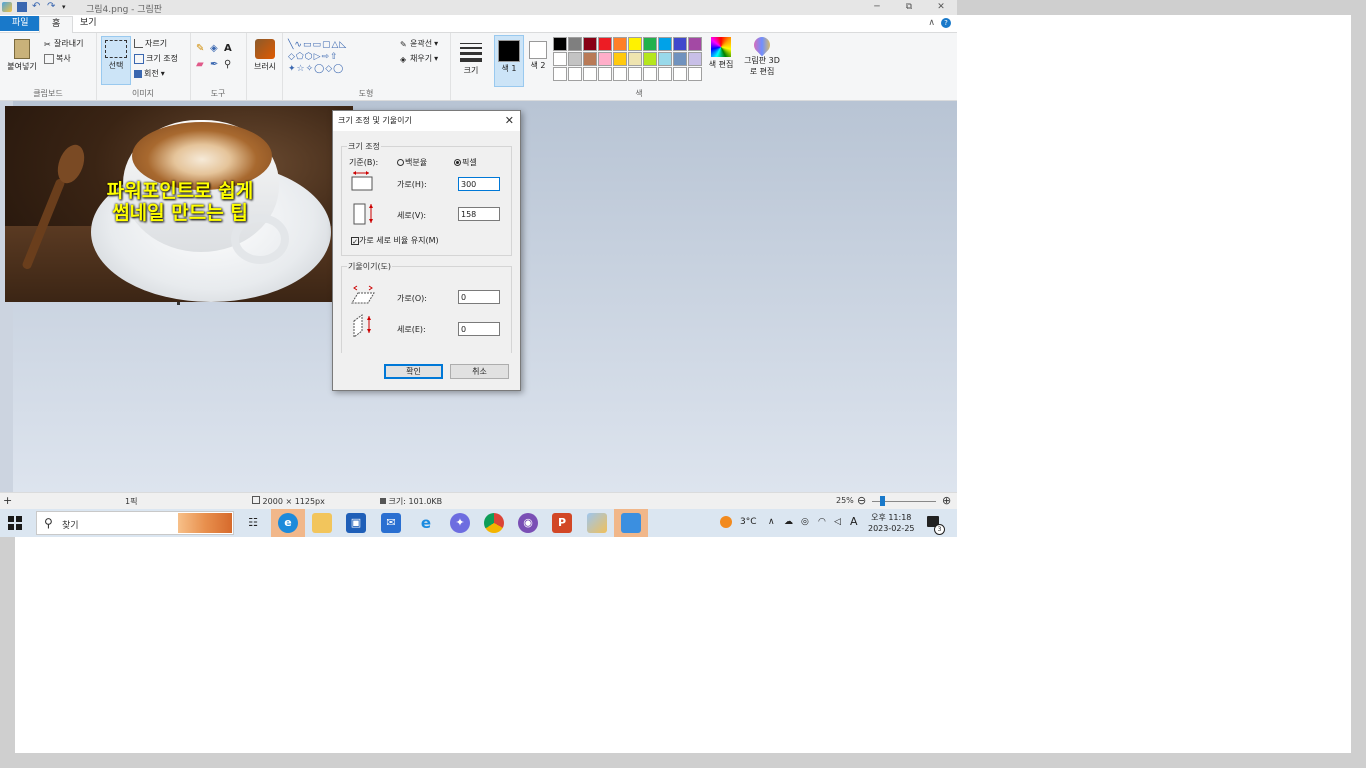  What do you see at coordinates (528, 523) in the screenshot?
I see `tor-browser-icon: ◉` at bounding box center [528, 523].